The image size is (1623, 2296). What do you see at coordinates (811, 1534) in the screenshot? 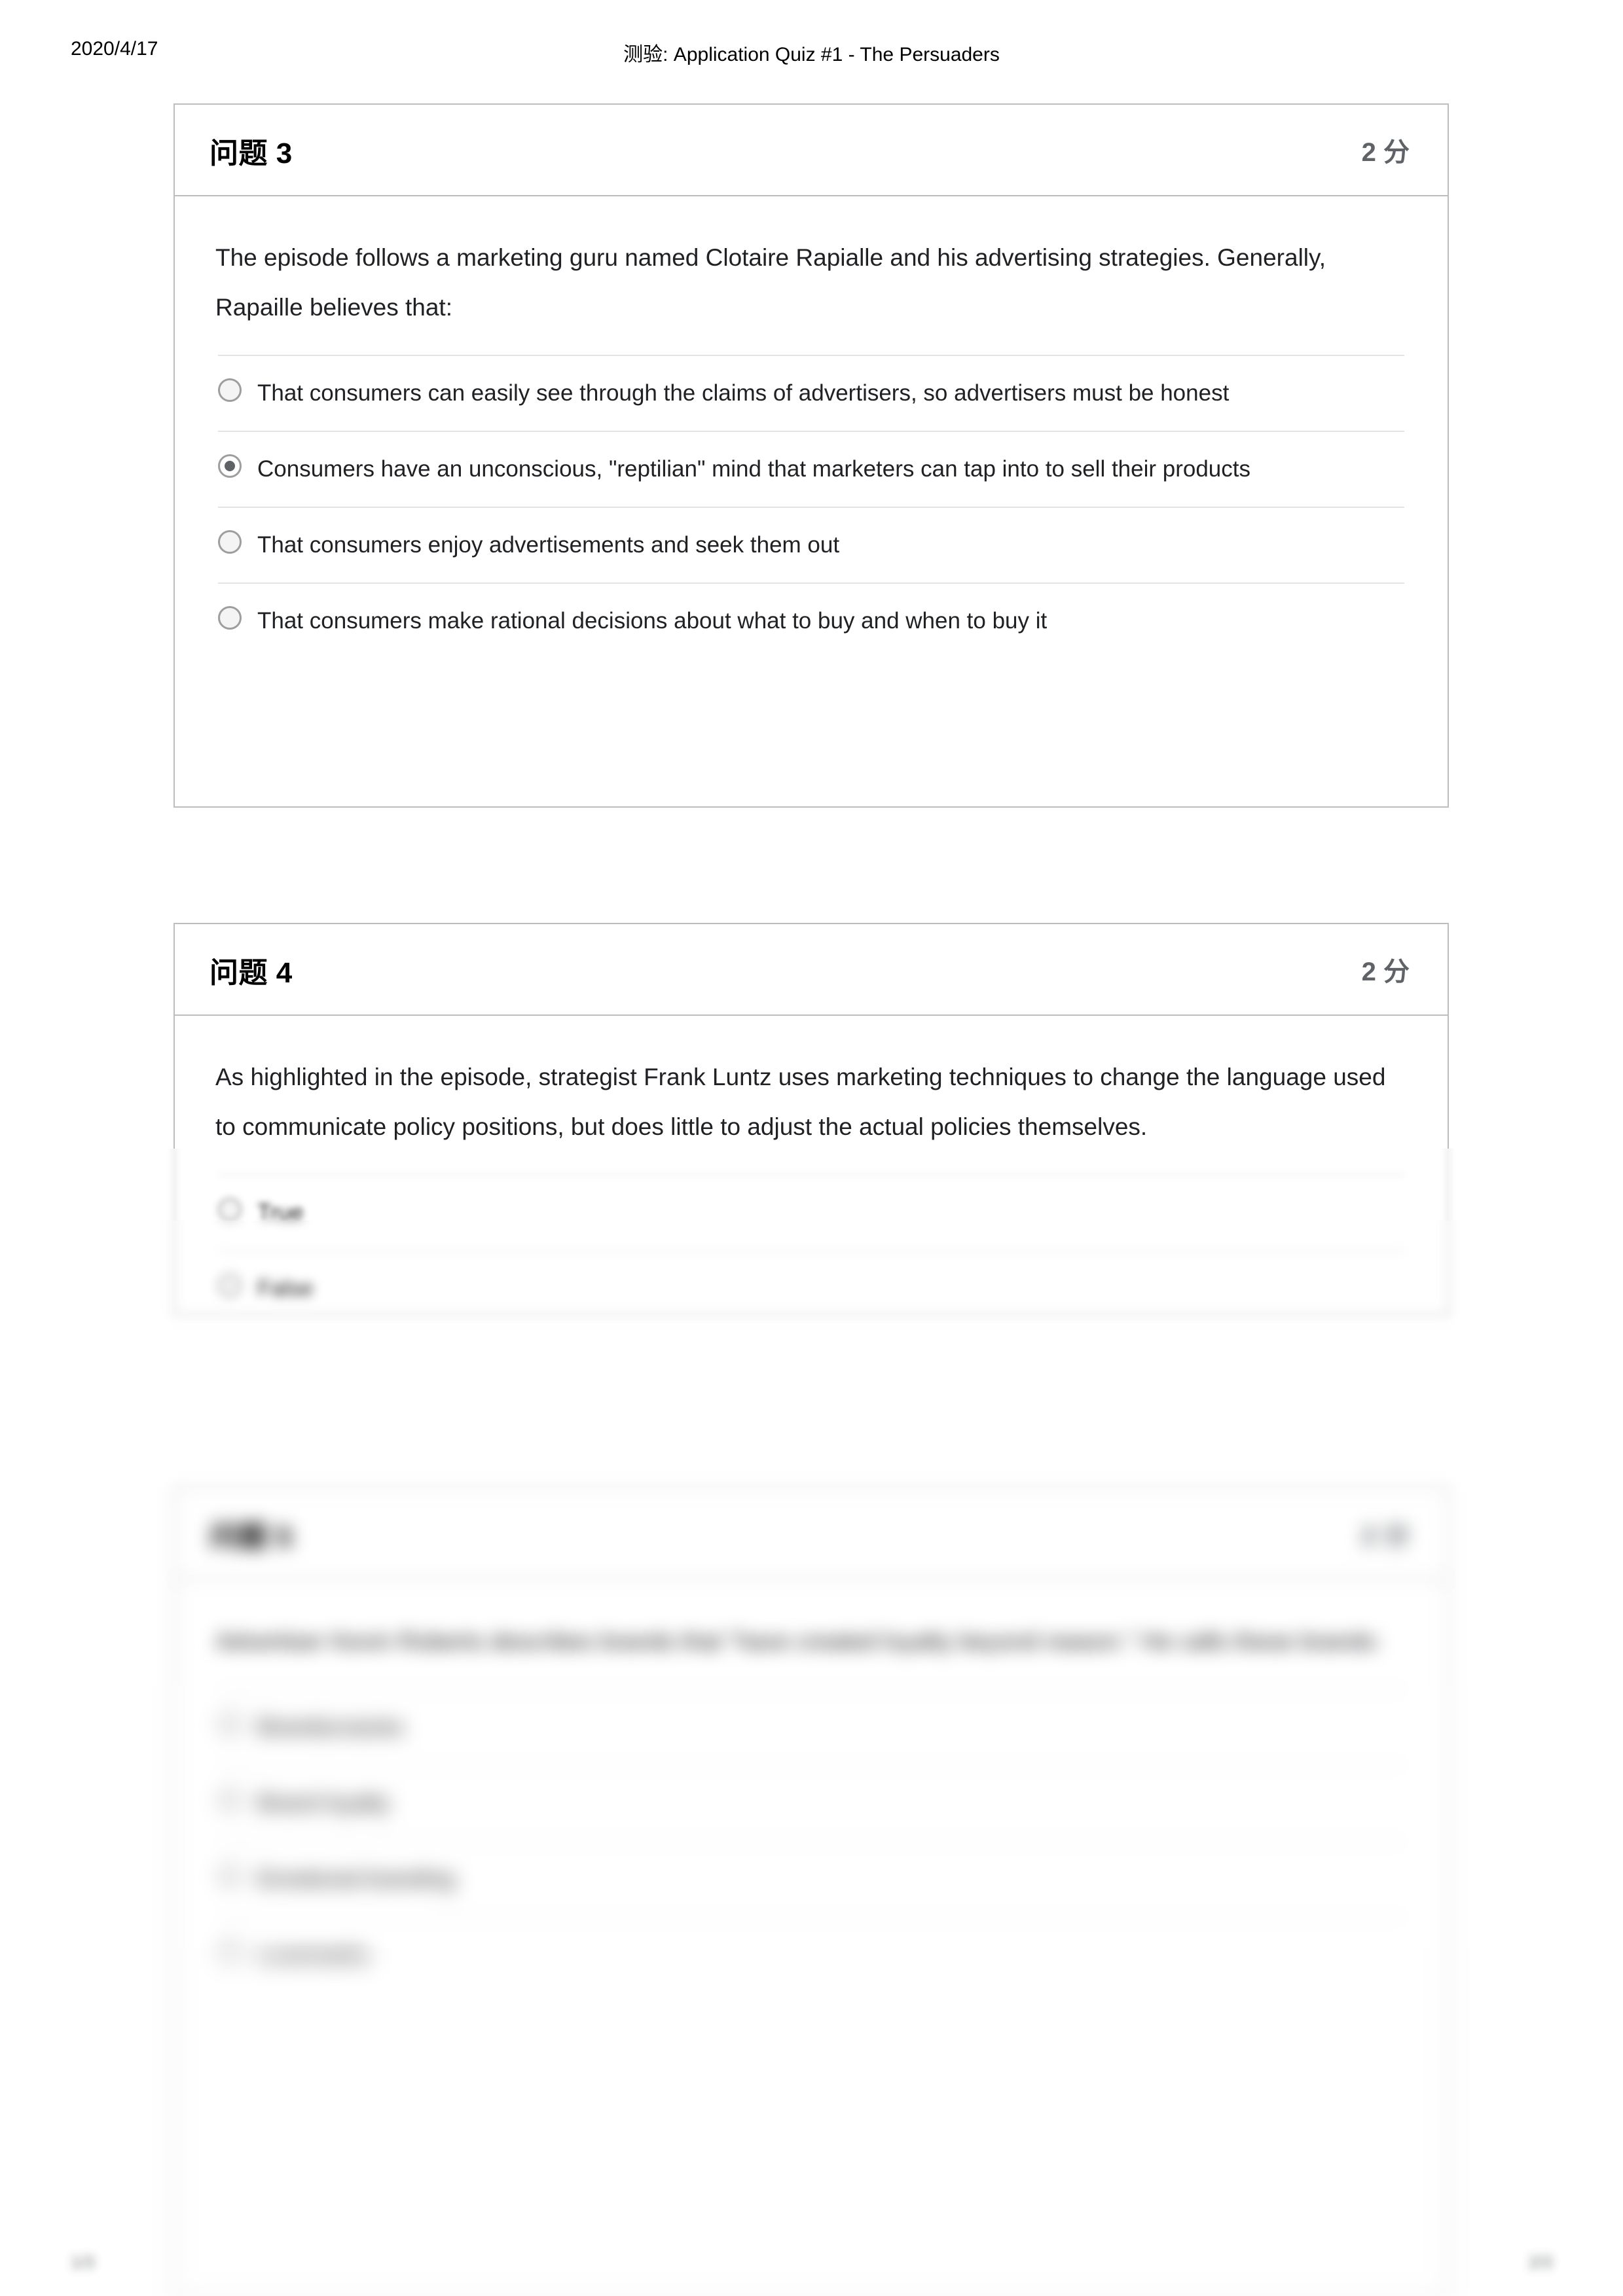
I see `question-header: 问题 5 2 分` at bounding box center [811, 1534].